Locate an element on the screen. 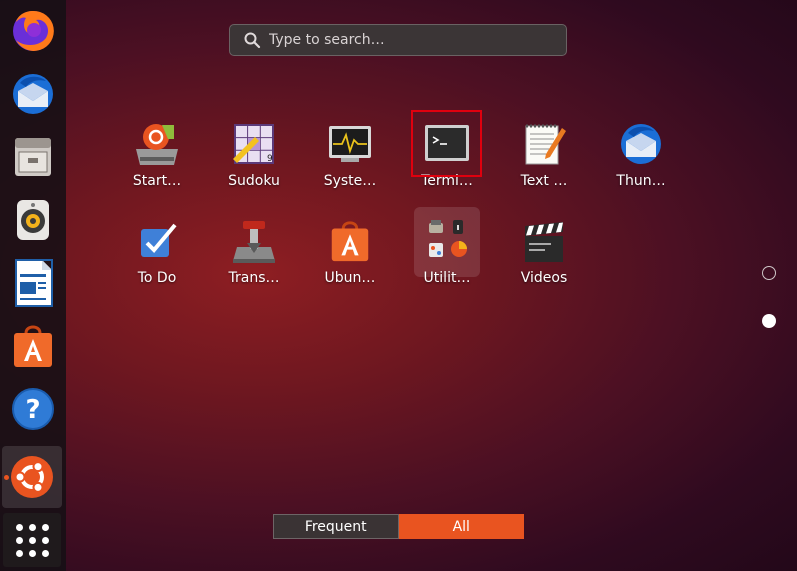 The image size is (797, 571). app-grid-icon is located at coordinates (19, 527).